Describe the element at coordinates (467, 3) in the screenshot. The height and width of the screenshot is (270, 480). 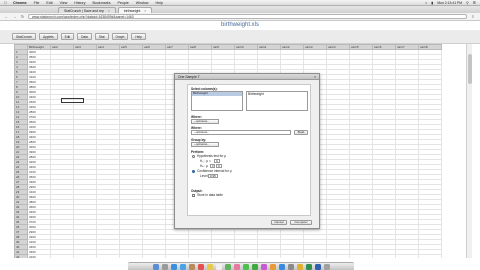
I see `search-icon: ⚲` at that location.